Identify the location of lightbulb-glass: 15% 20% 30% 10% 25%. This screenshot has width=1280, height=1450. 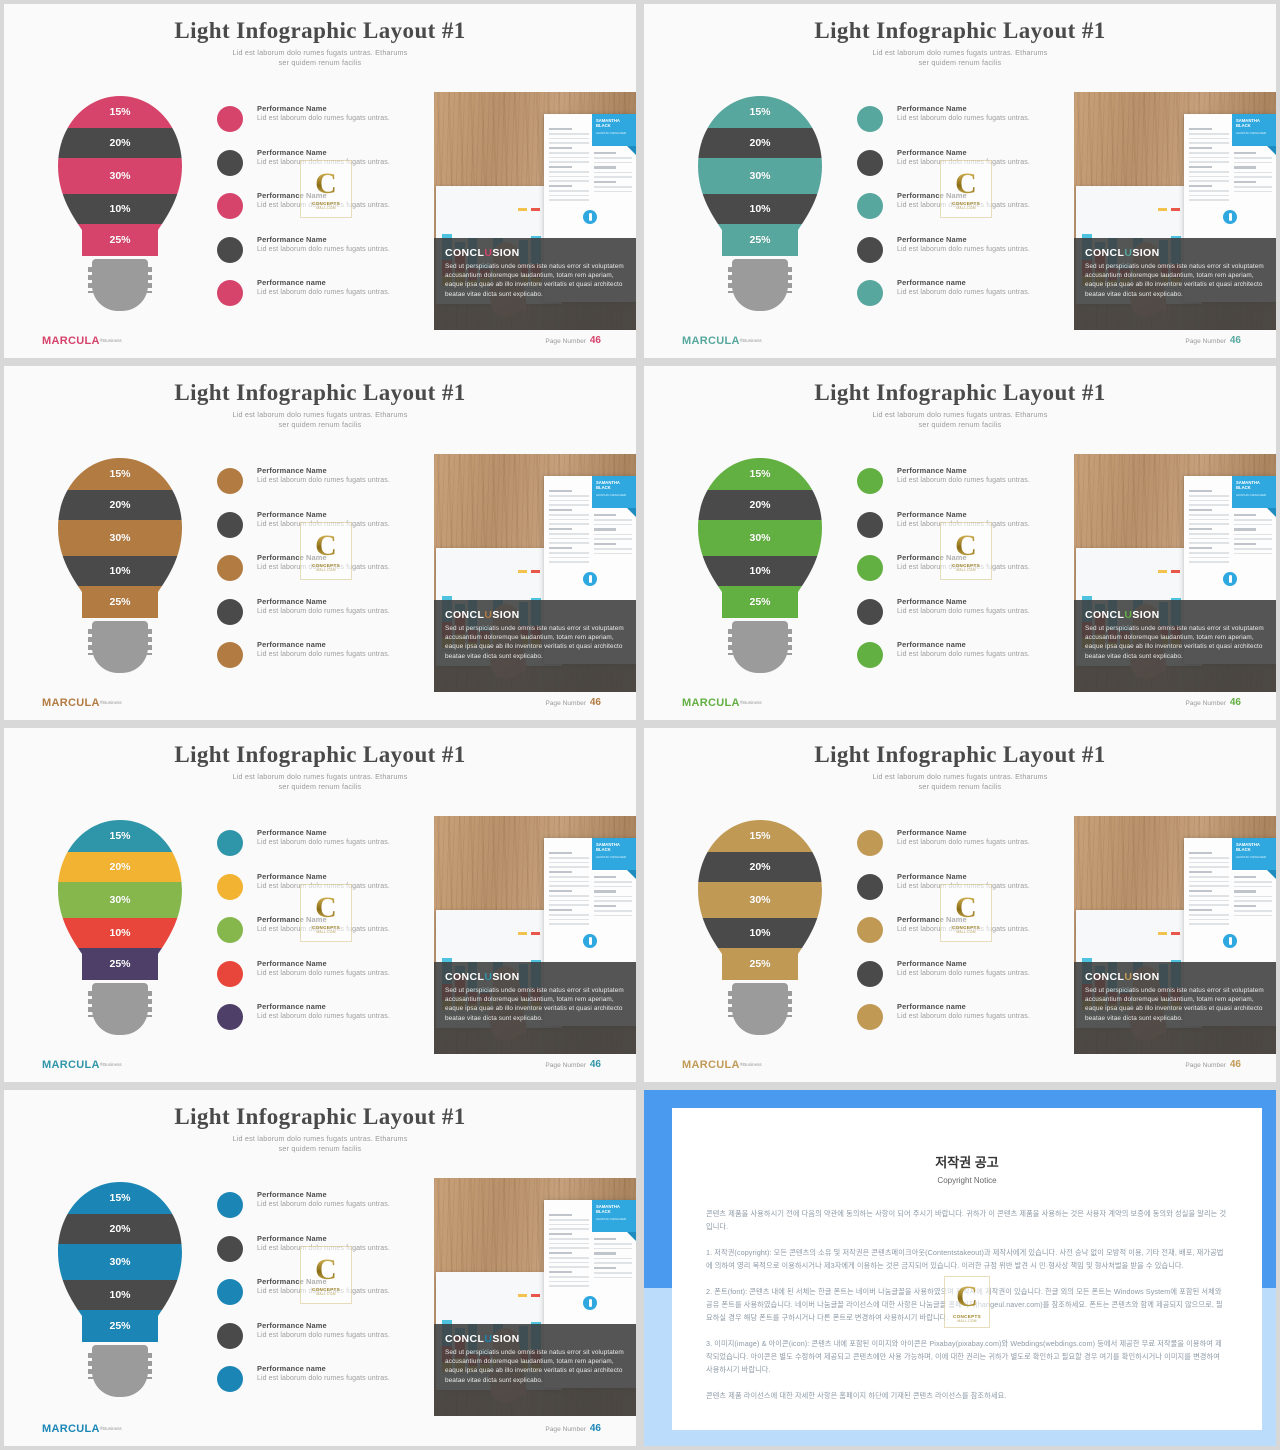
(760, 538).